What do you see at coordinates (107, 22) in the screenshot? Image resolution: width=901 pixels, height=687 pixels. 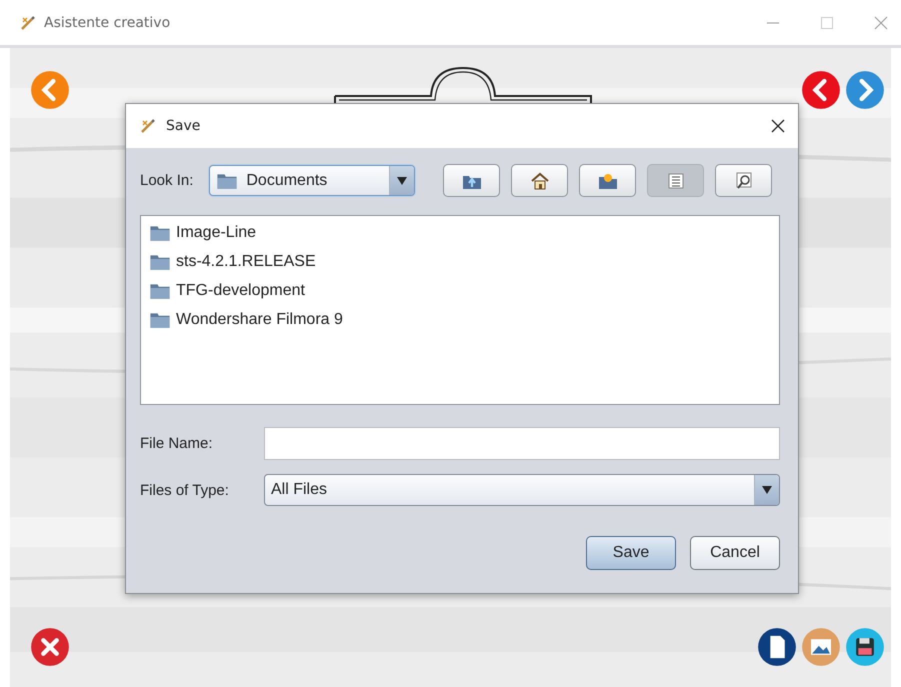 I see `window-title: Asistente creativo` at bounding box center [107, 22].